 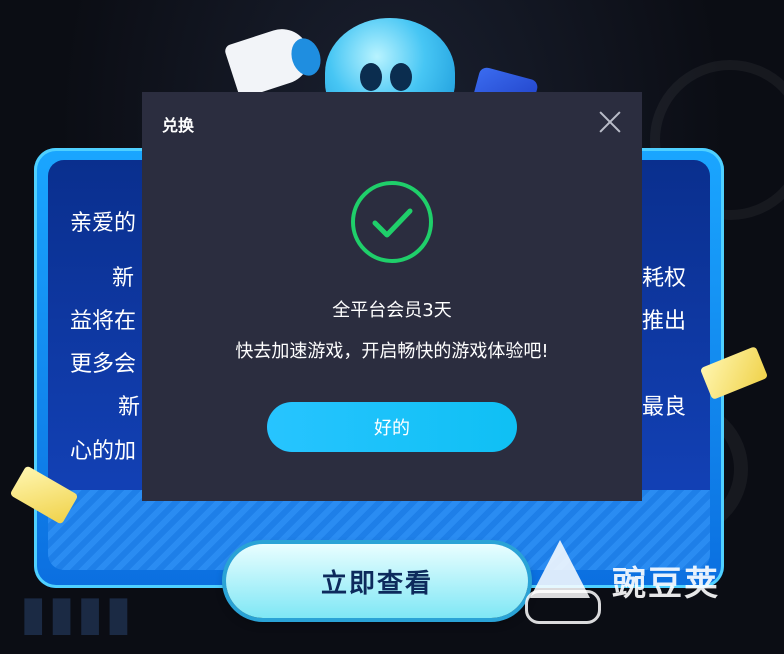 I want to click on ok-button: 好的, so click(x=392, y=427).